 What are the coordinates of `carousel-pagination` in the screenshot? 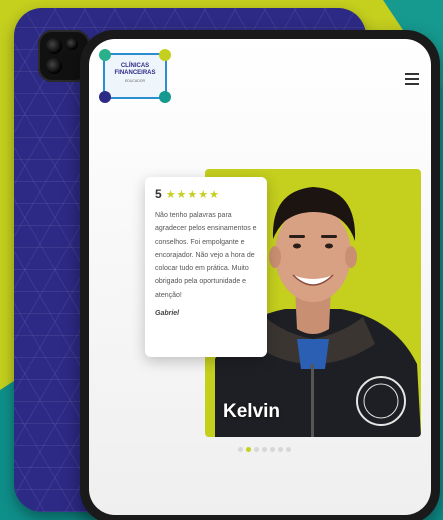 It's located at (266, 449).